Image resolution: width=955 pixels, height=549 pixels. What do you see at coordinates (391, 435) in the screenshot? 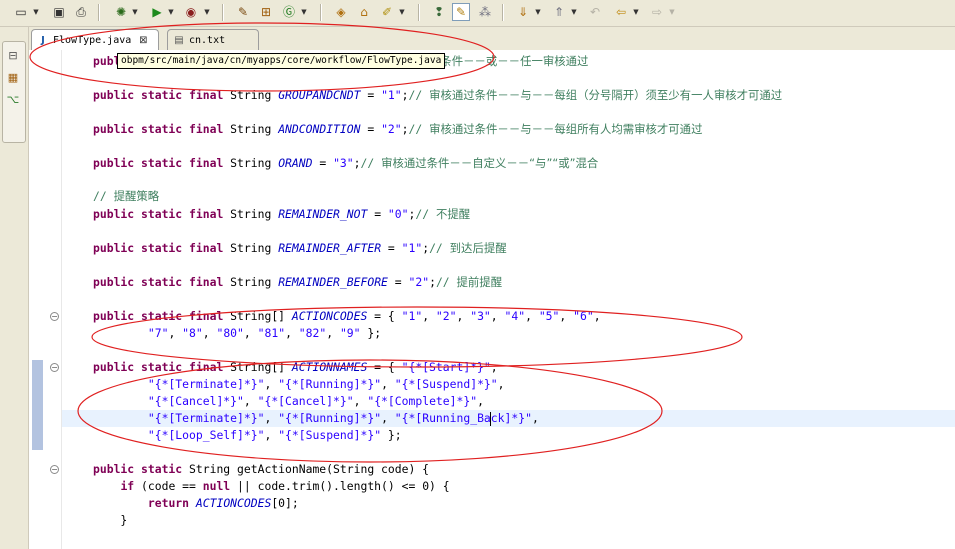
I see `code-token: };` at bounding box center [391, 435].